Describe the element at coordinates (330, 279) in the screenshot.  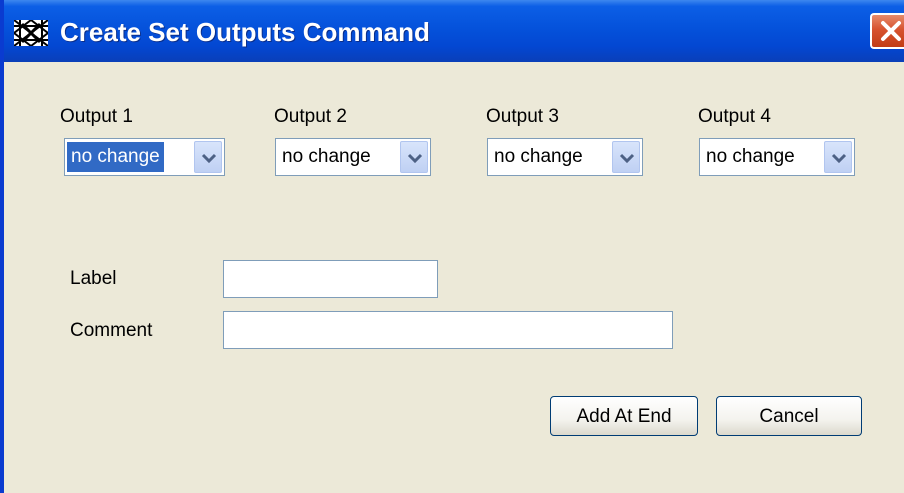
I see `label-input` at that location.